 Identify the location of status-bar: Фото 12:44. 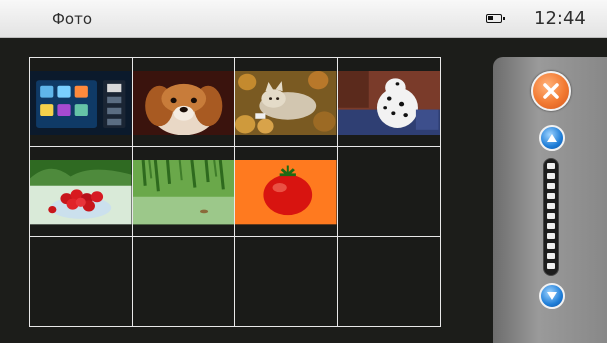
(303, 19).